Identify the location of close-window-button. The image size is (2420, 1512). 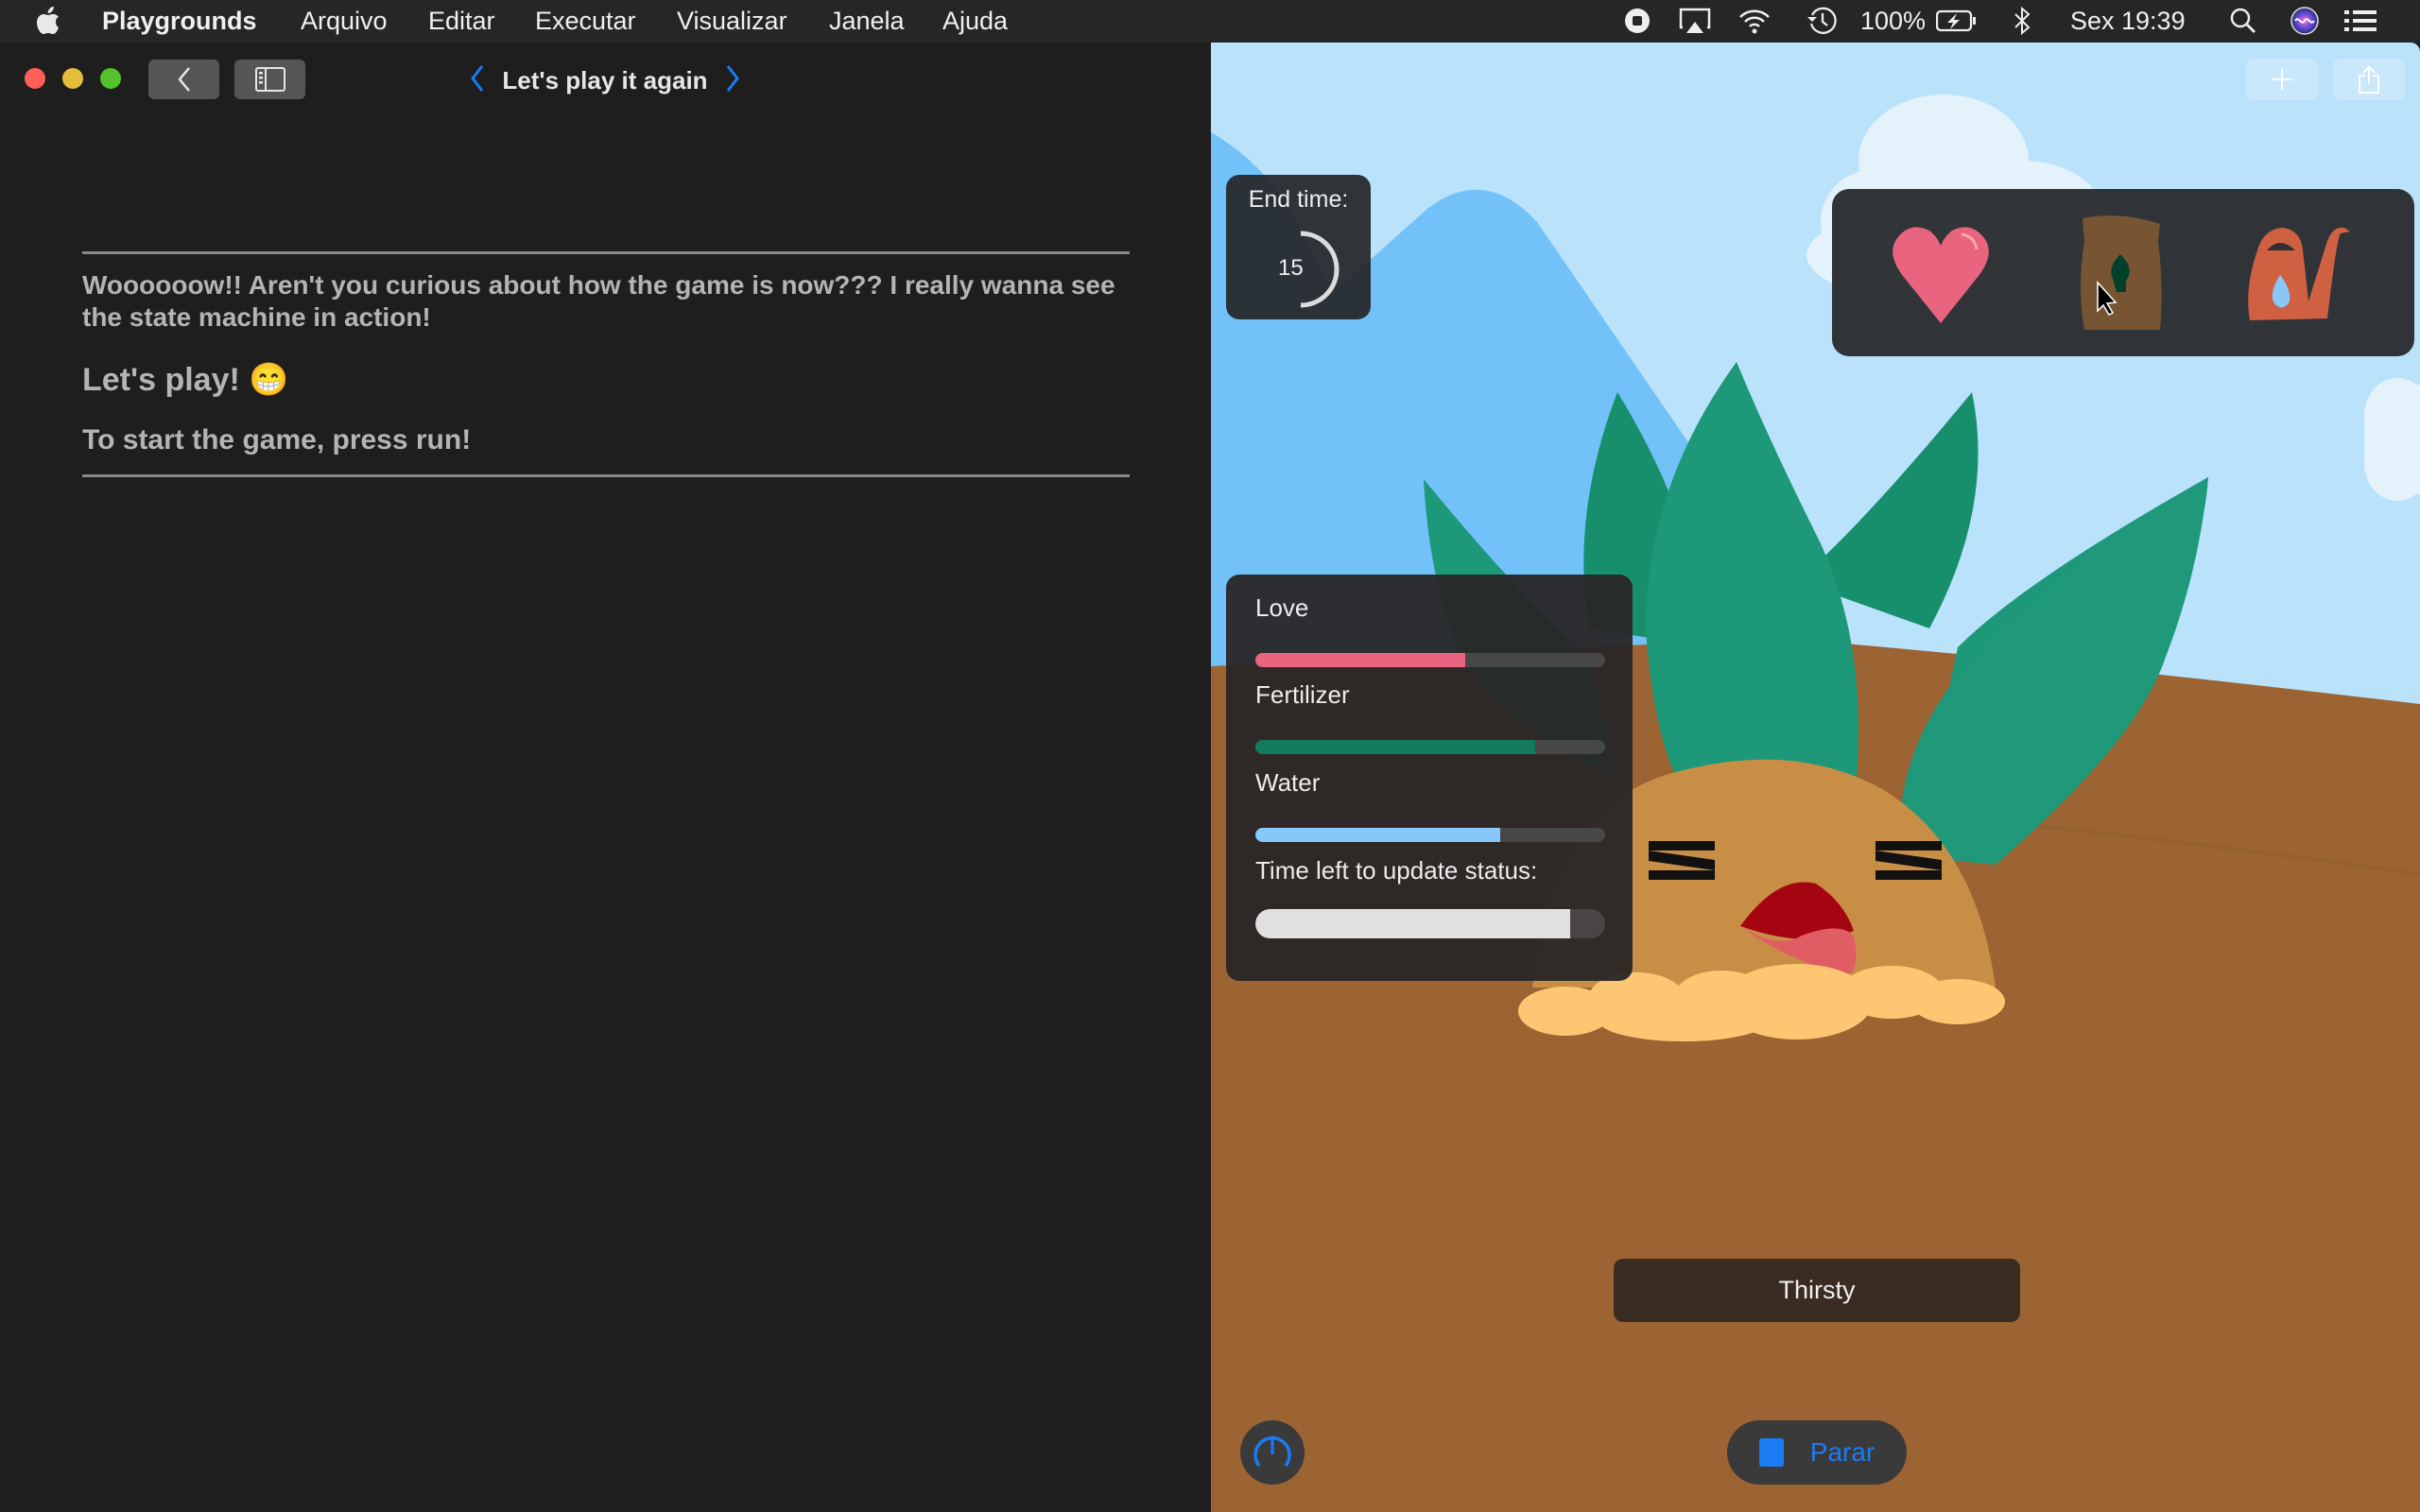
(35, 78).